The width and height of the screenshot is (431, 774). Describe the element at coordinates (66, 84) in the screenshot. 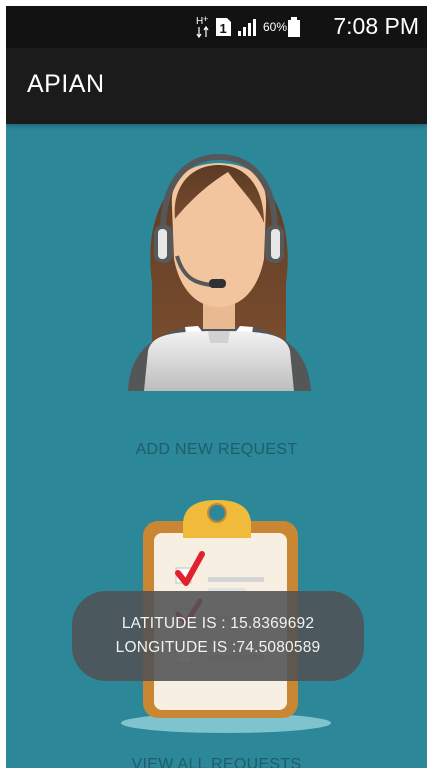

I see `app-title: APIAN` at that location.